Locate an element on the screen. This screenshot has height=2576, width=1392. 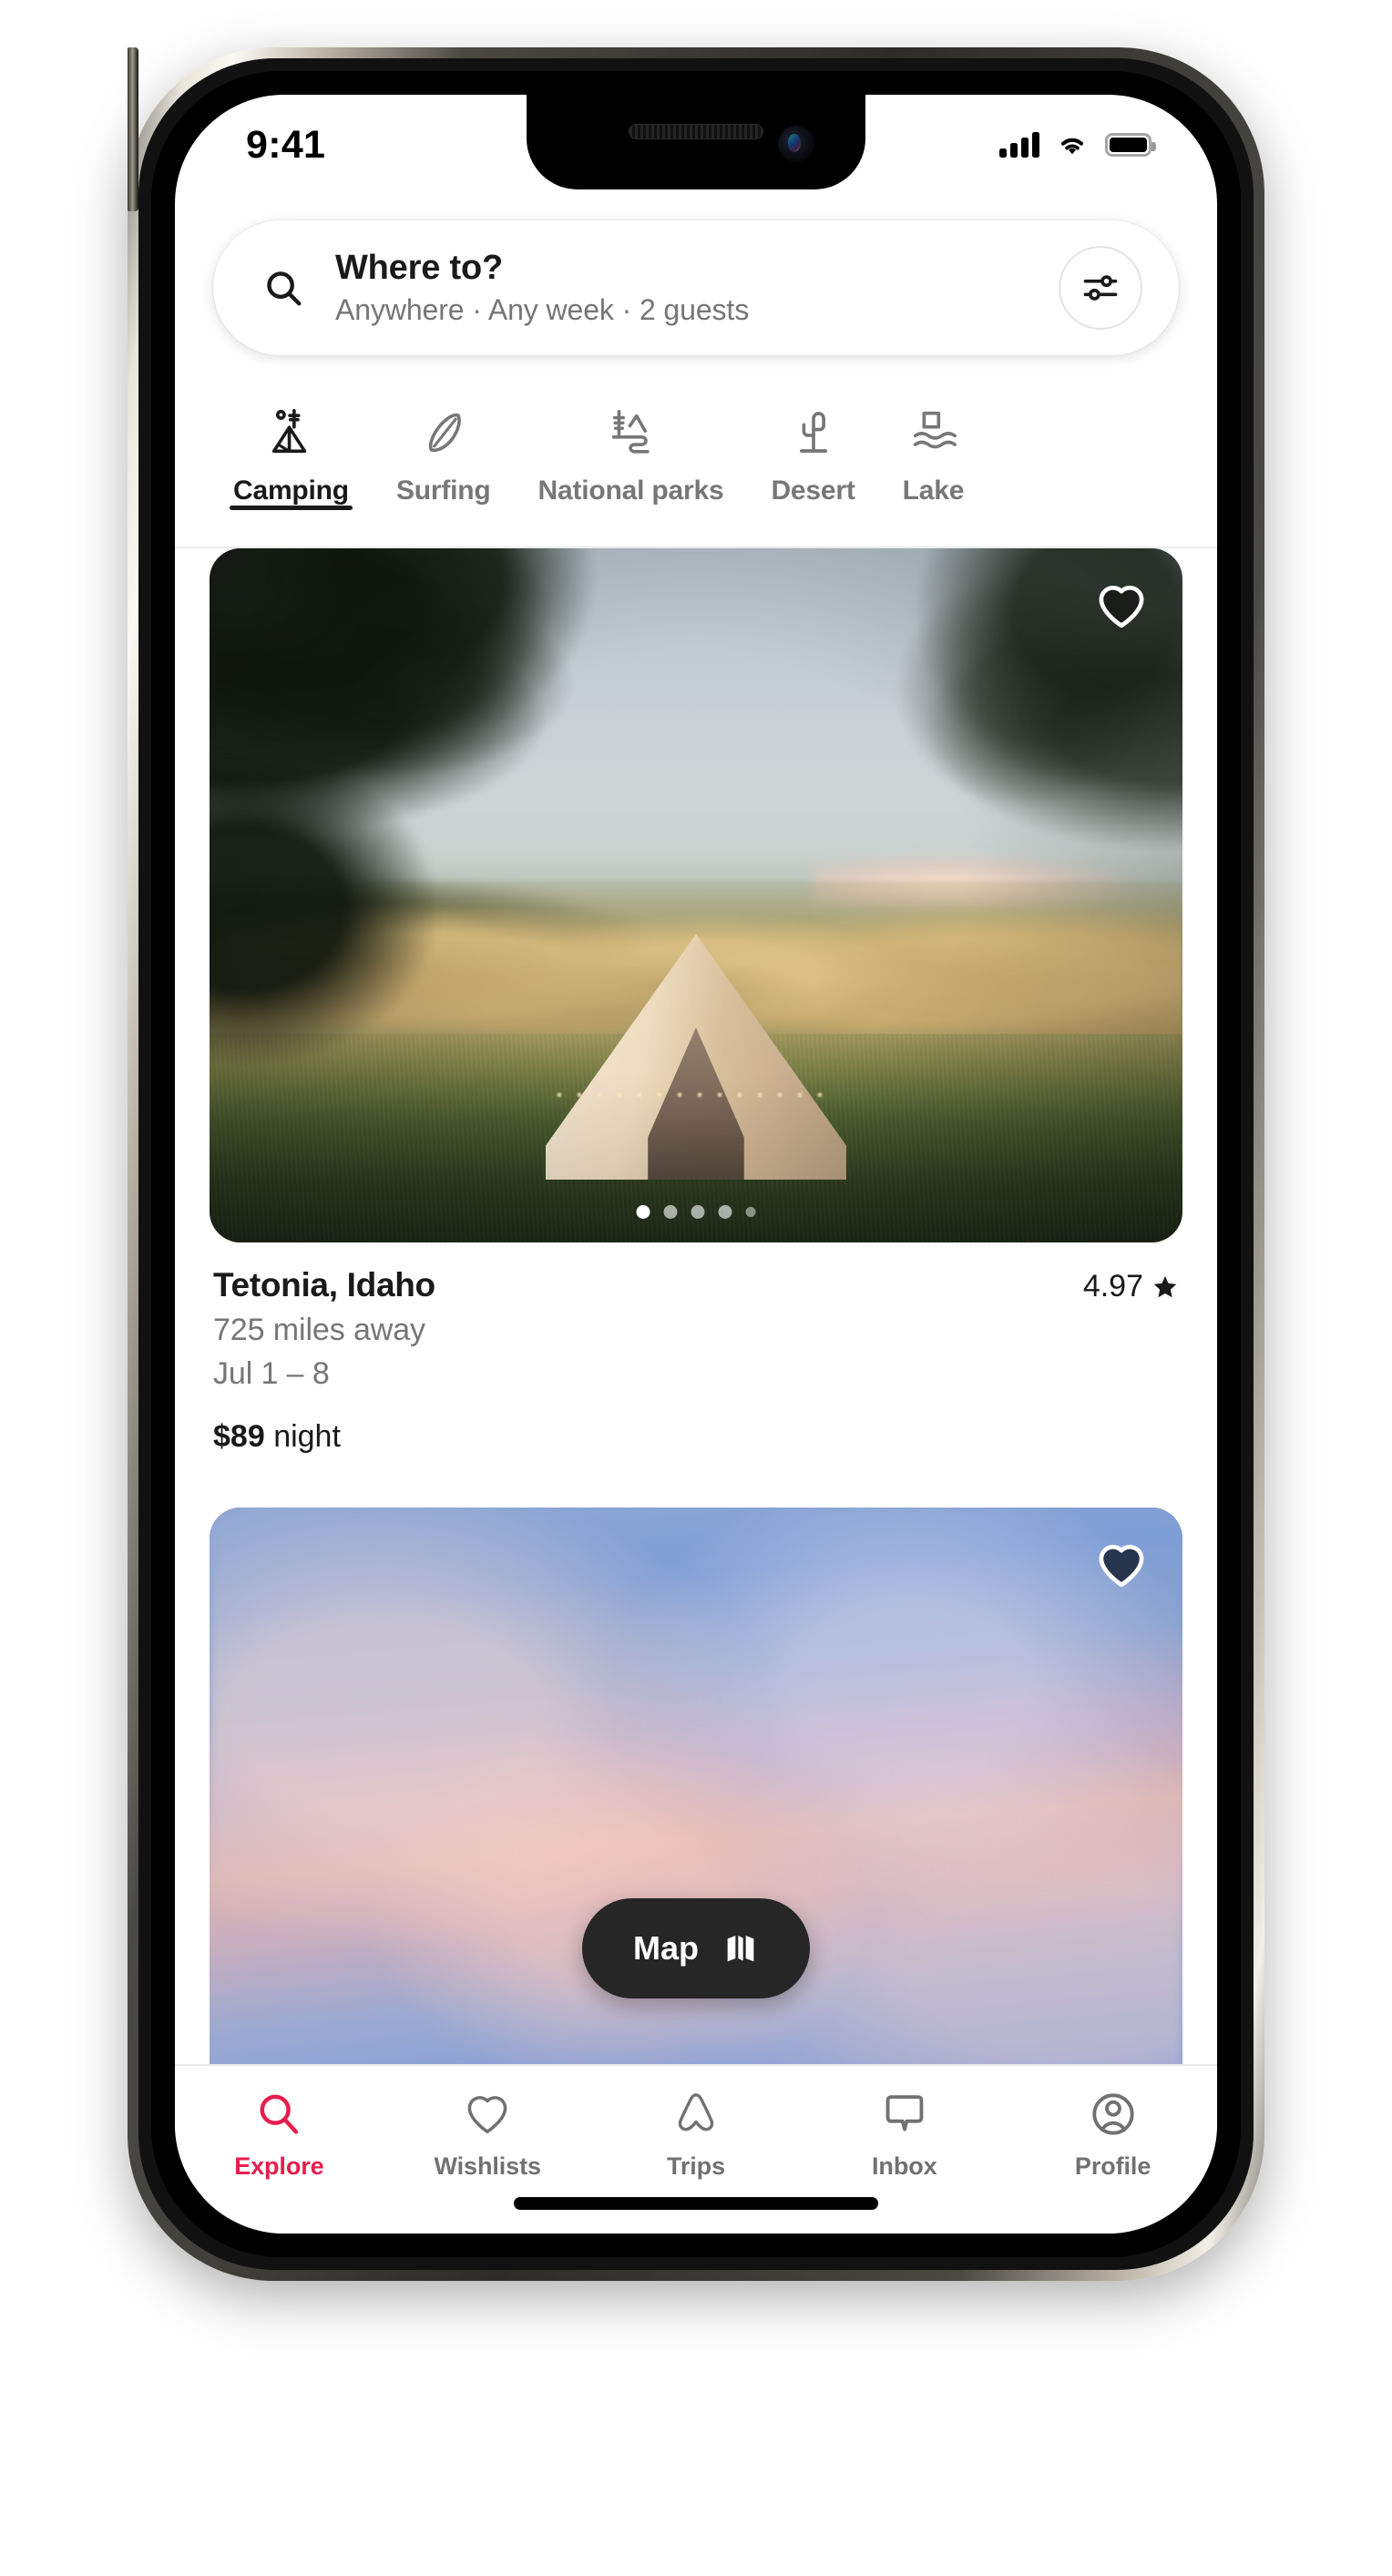
search-texts: Where to? Anywhere · Any week · 2 guests is located at coordinates (697, 288).